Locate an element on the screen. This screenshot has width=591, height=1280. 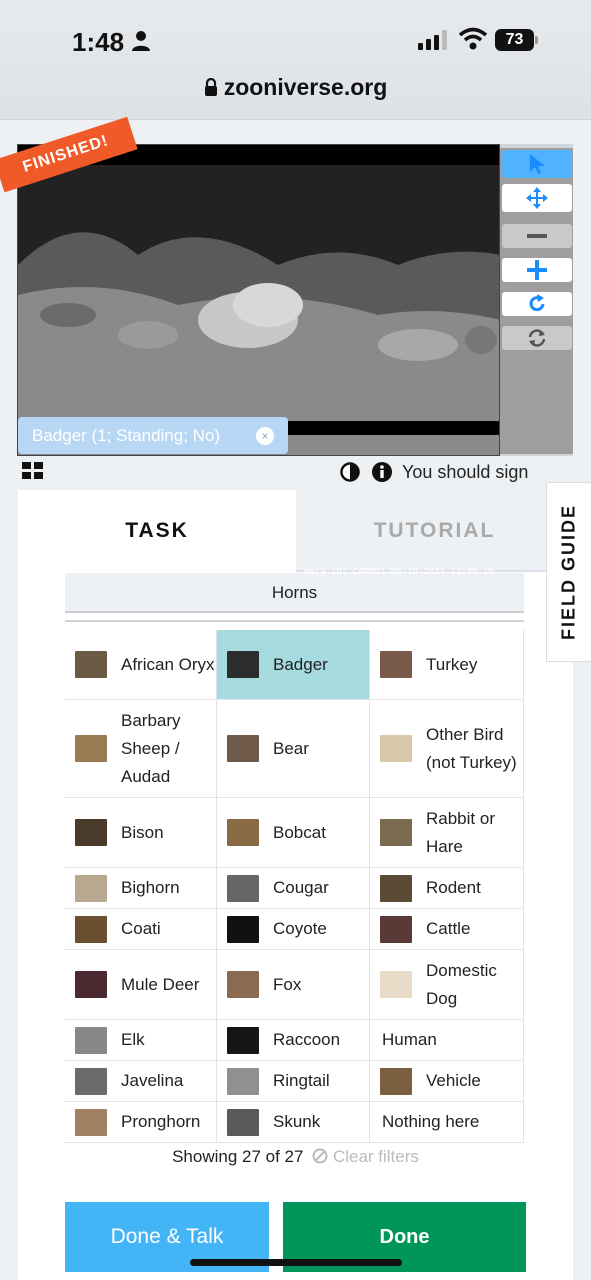
rotate-button is located at coordinates (537, 304).